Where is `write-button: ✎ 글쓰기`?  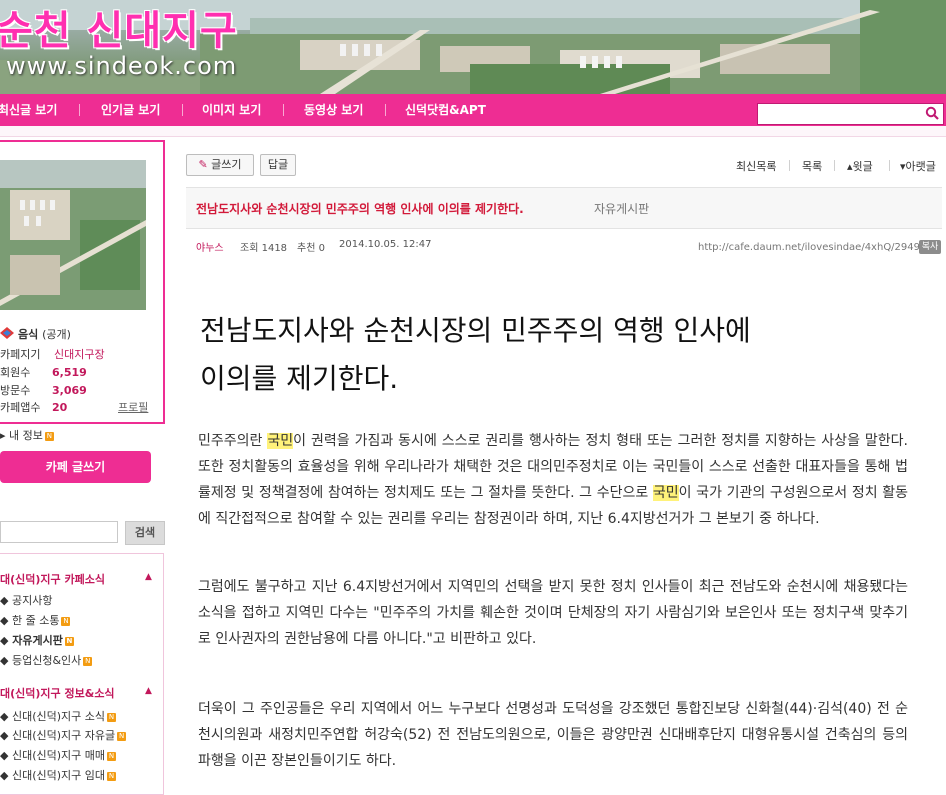
write-button: ✎ 글쓰기 is located at coordinates (220, 165).